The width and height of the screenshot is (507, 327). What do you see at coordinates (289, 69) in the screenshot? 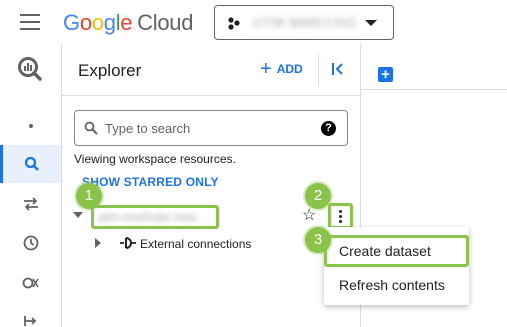
I see `add-button-label: ADD` at bounding box center [289, 69].